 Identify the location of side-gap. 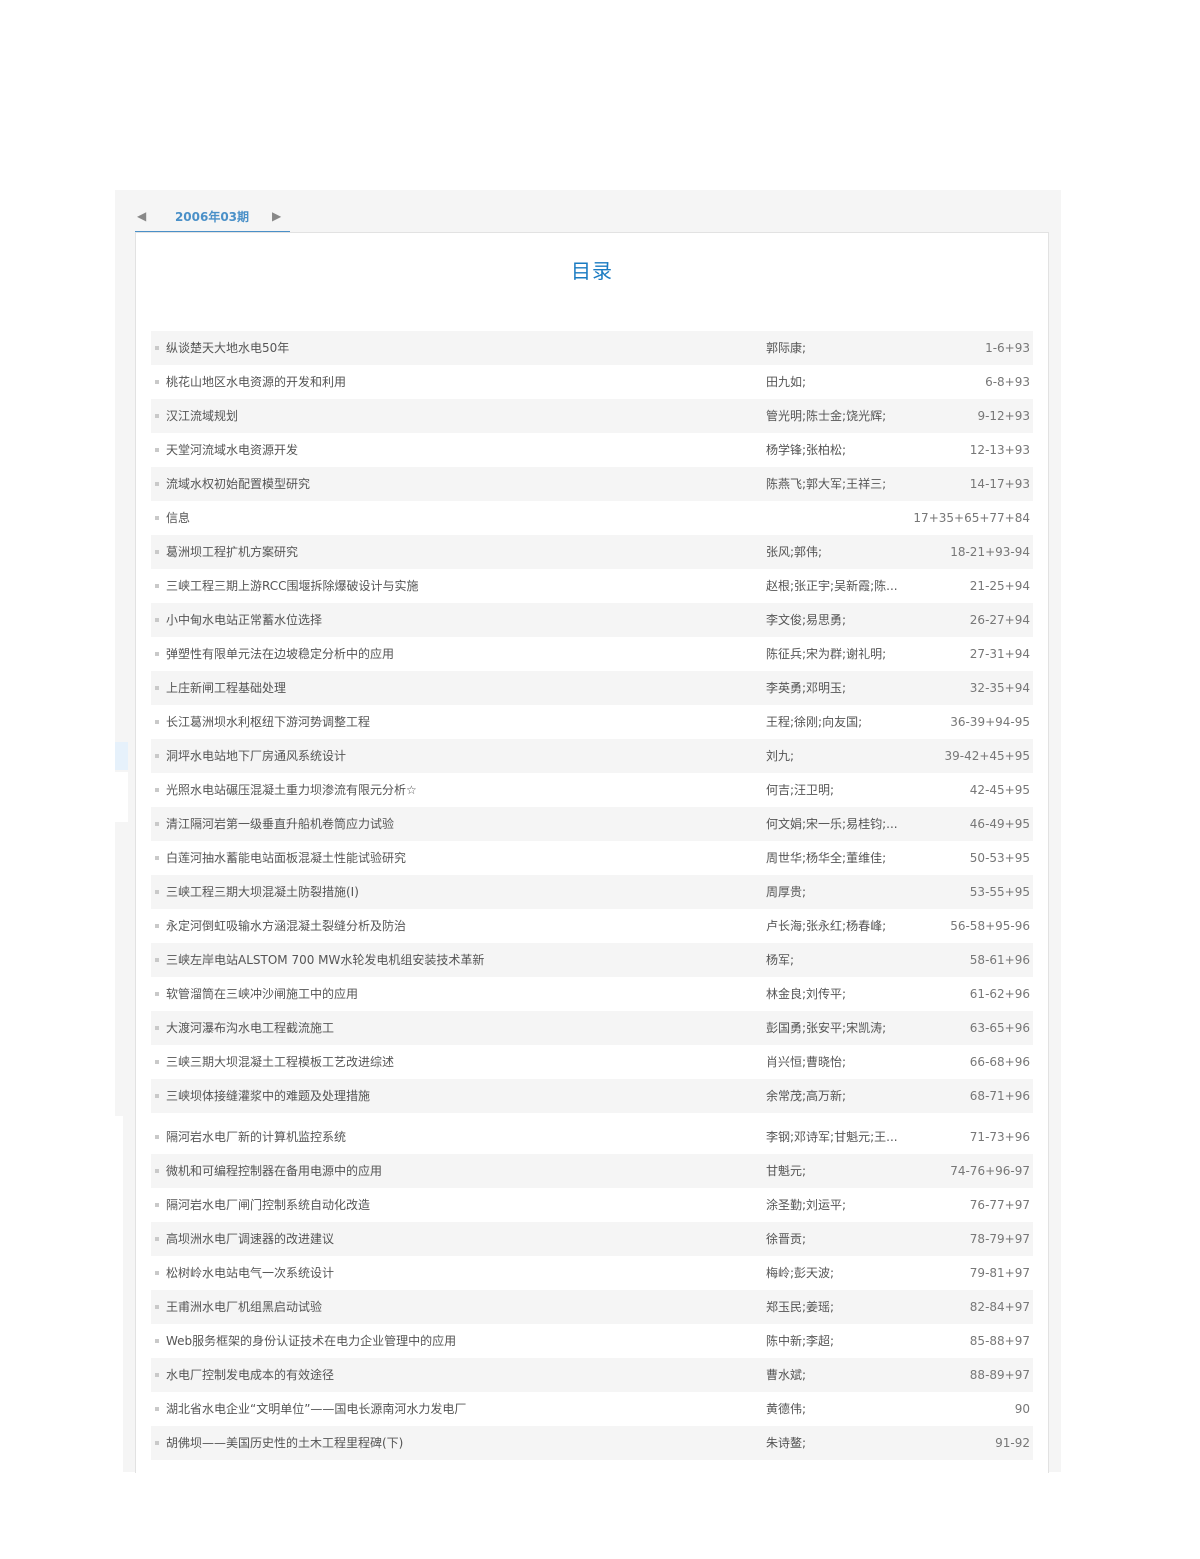
(121, 797).